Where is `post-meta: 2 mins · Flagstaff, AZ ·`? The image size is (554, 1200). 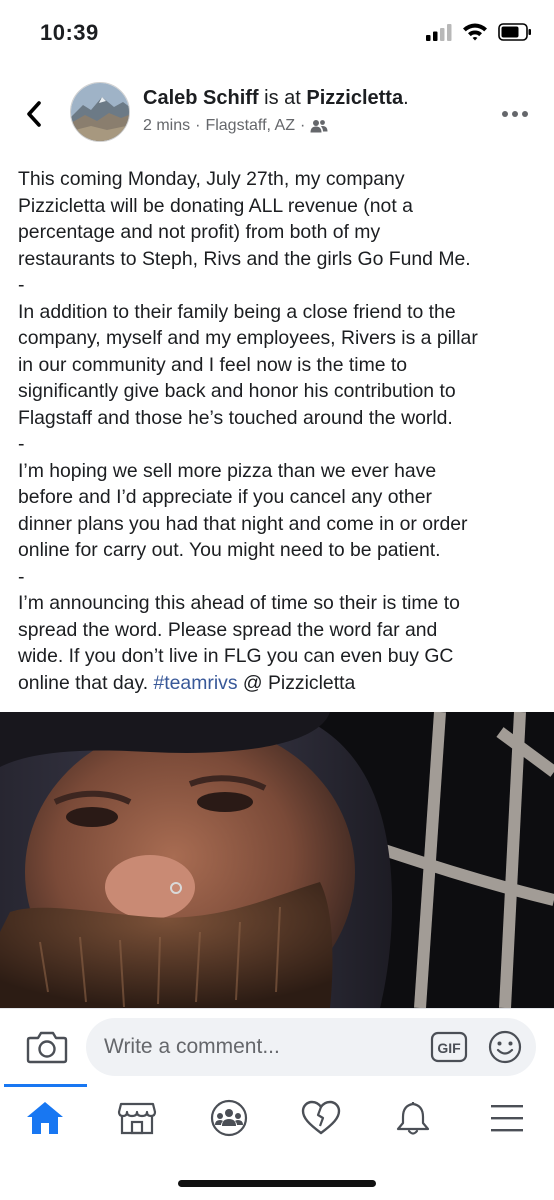
post-meta: 2 mins · Flagstaff, AZ · is located at coordinates (235, 126).